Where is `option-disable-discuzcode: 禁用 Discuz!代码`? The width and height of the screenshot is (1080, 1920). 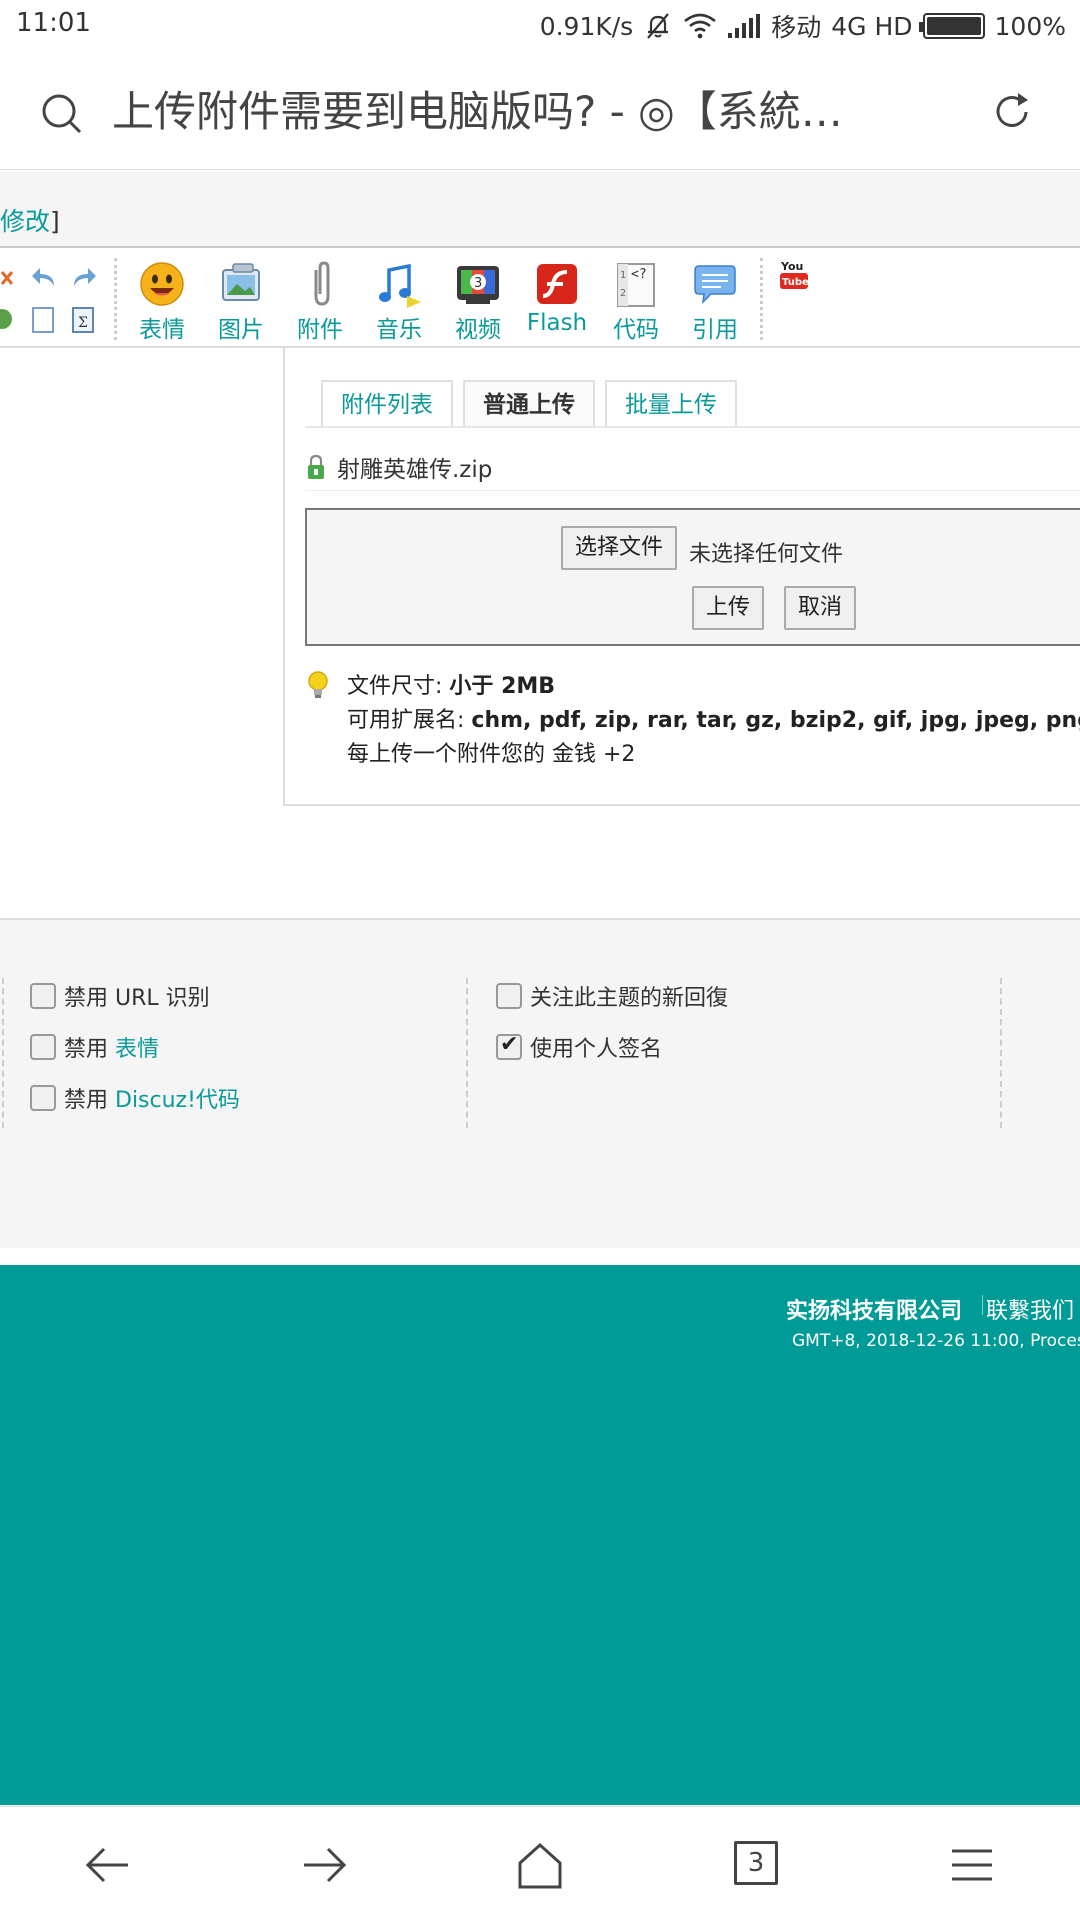 option-disable-discuzcode: 禁用 Discuz!代码 is located at coordinates (135, 1098).